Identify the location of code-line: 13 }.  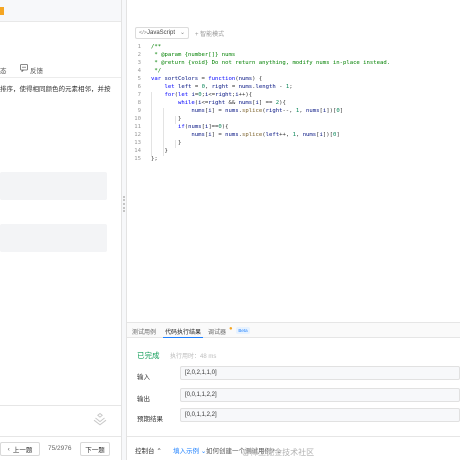
(293, 144).